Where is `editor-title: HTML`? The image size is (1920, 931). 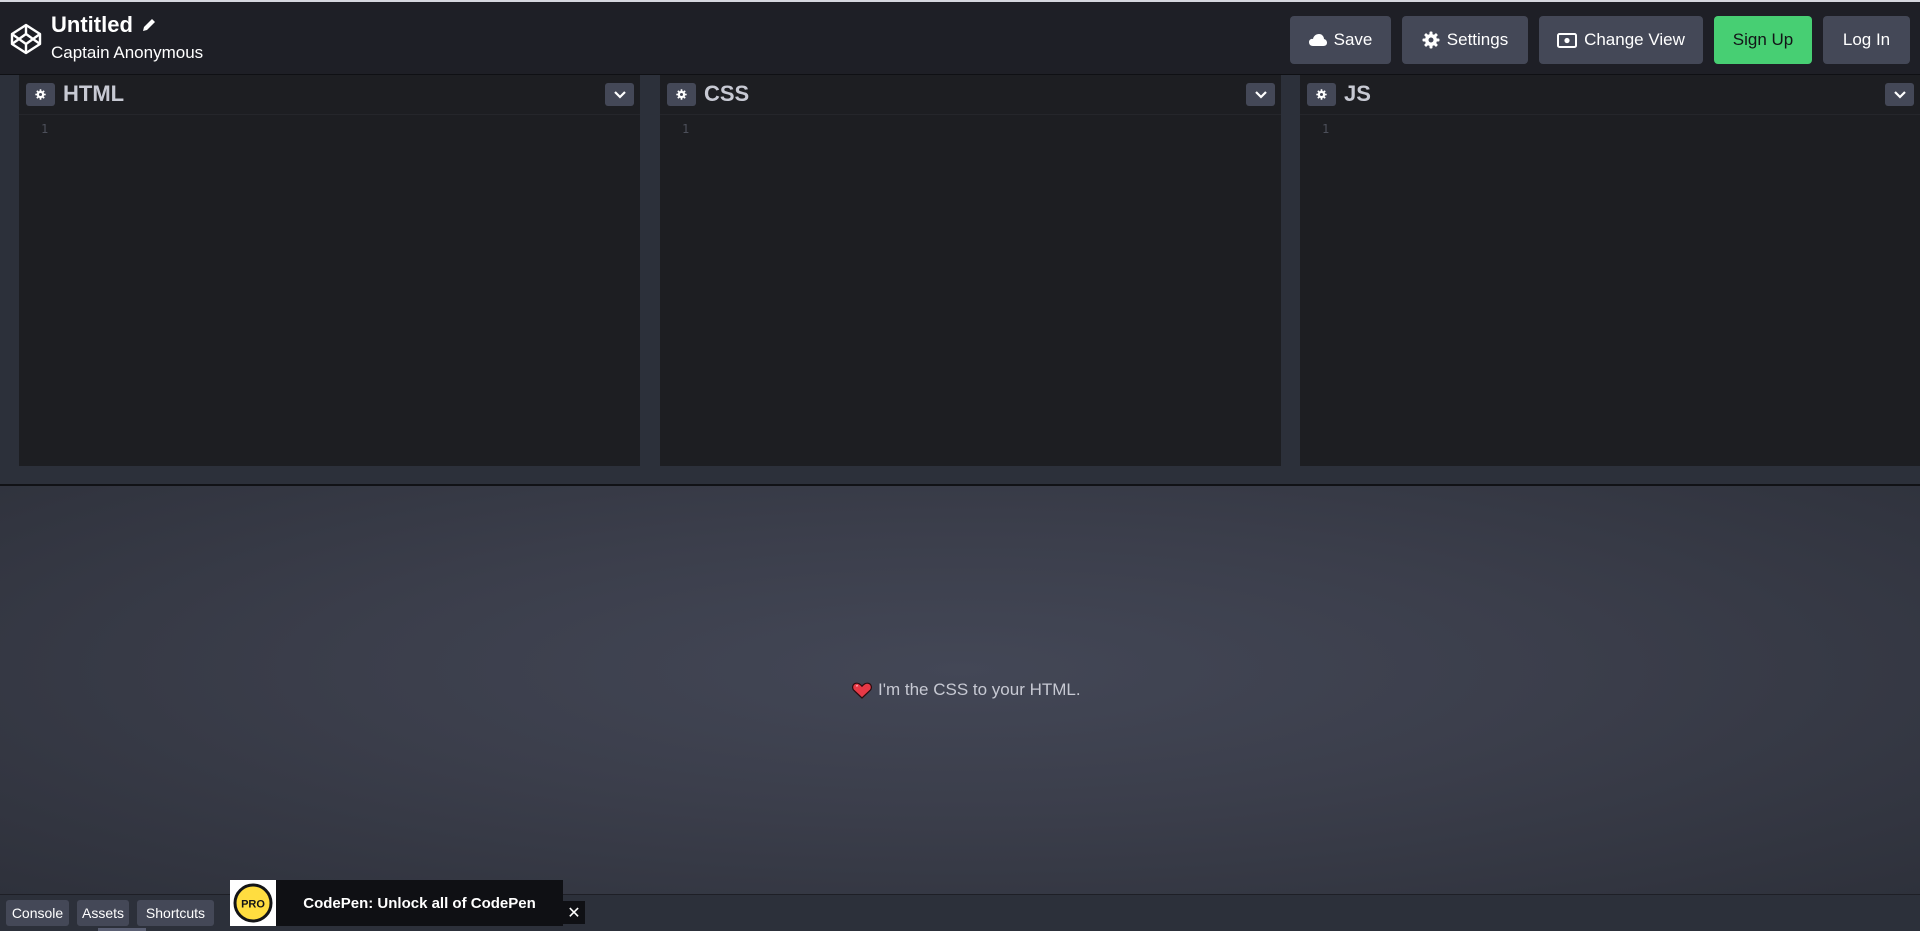 editor-title: HTML is located at coordinates (94, 93).